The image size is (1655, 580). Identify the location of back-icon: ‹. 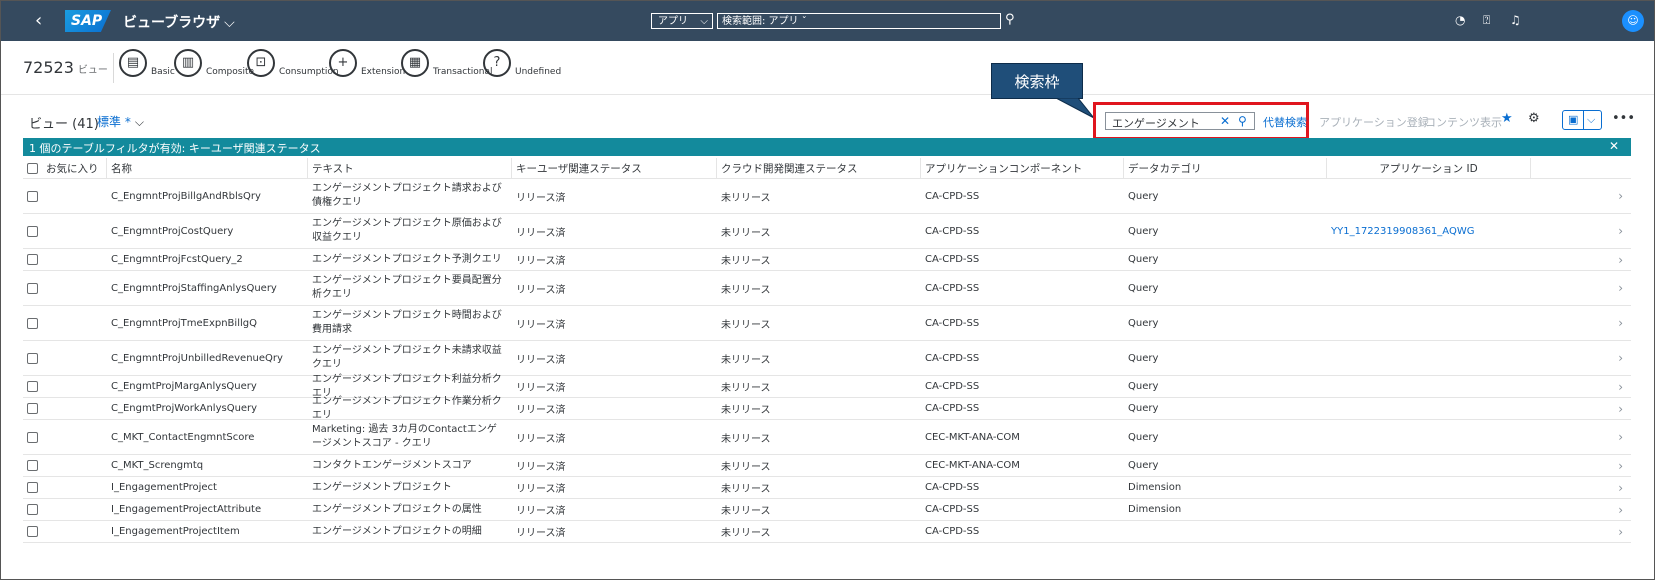
(38, 20).